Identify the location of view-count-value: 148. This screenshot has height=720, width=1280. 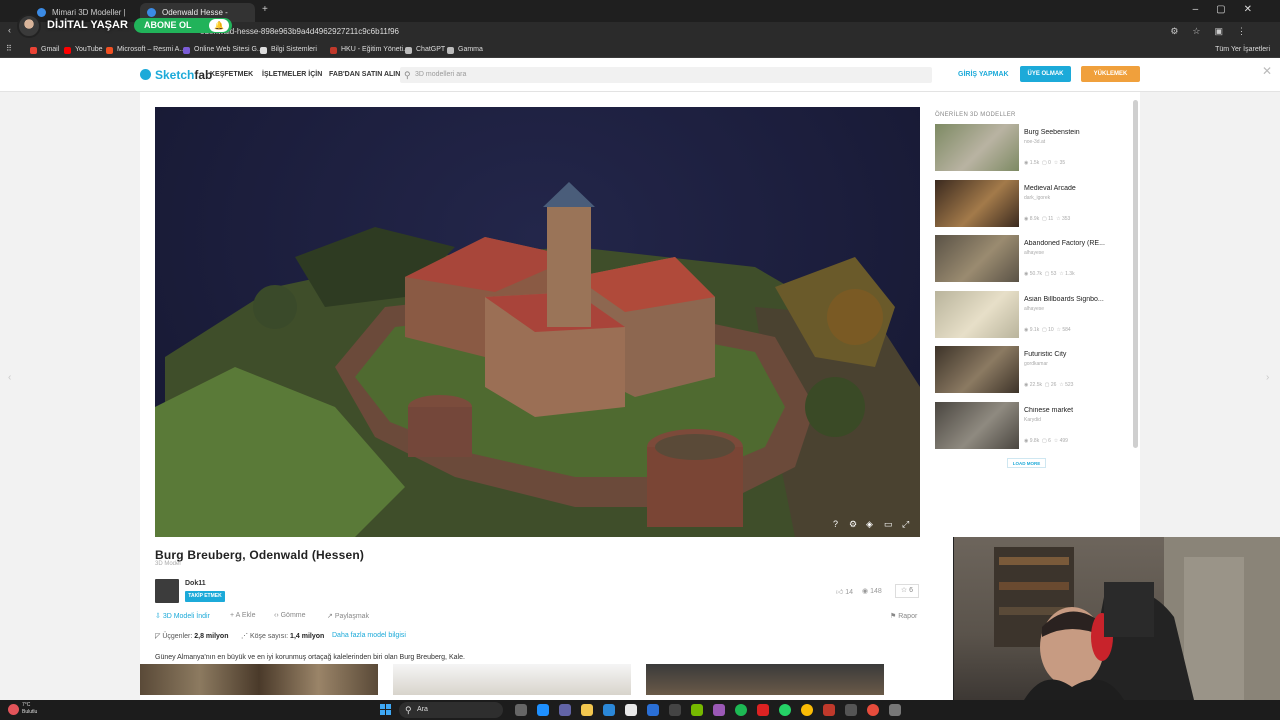
(876, 591).